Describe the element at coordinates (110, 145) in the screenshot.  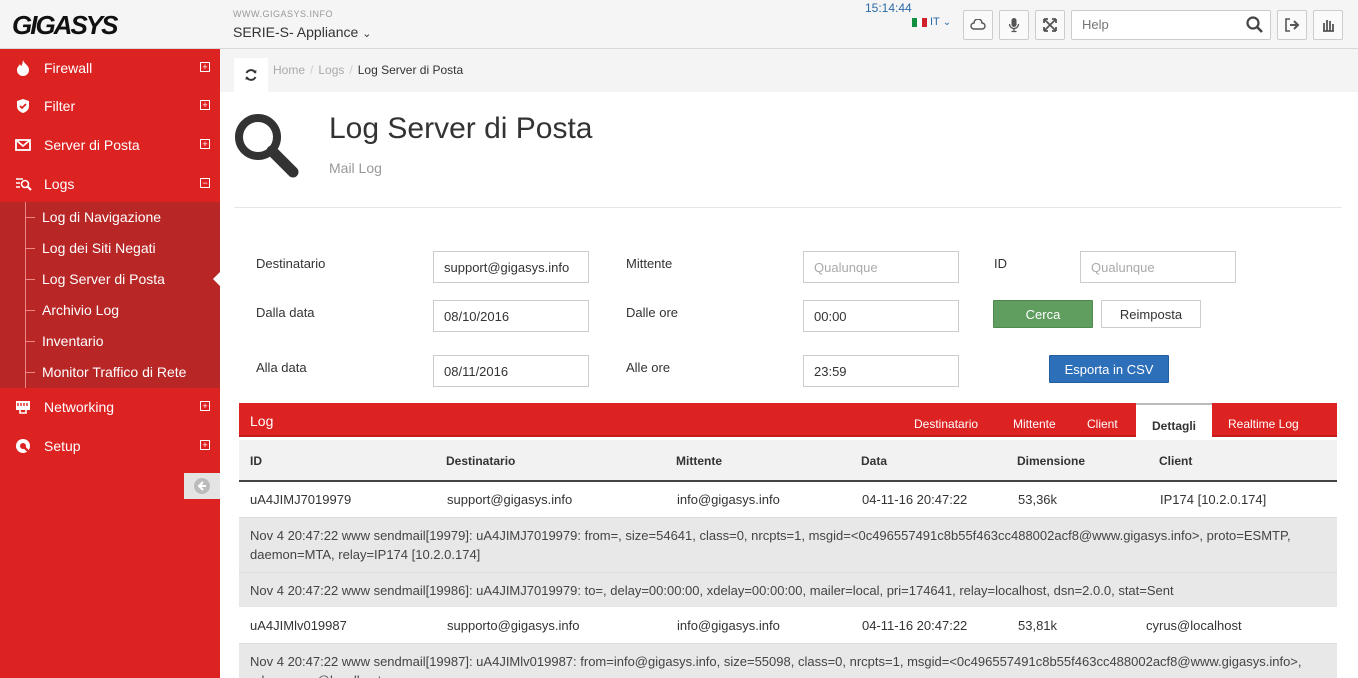
I see `sidebar-item-server-di-posta: Server di Posta +` at that location.